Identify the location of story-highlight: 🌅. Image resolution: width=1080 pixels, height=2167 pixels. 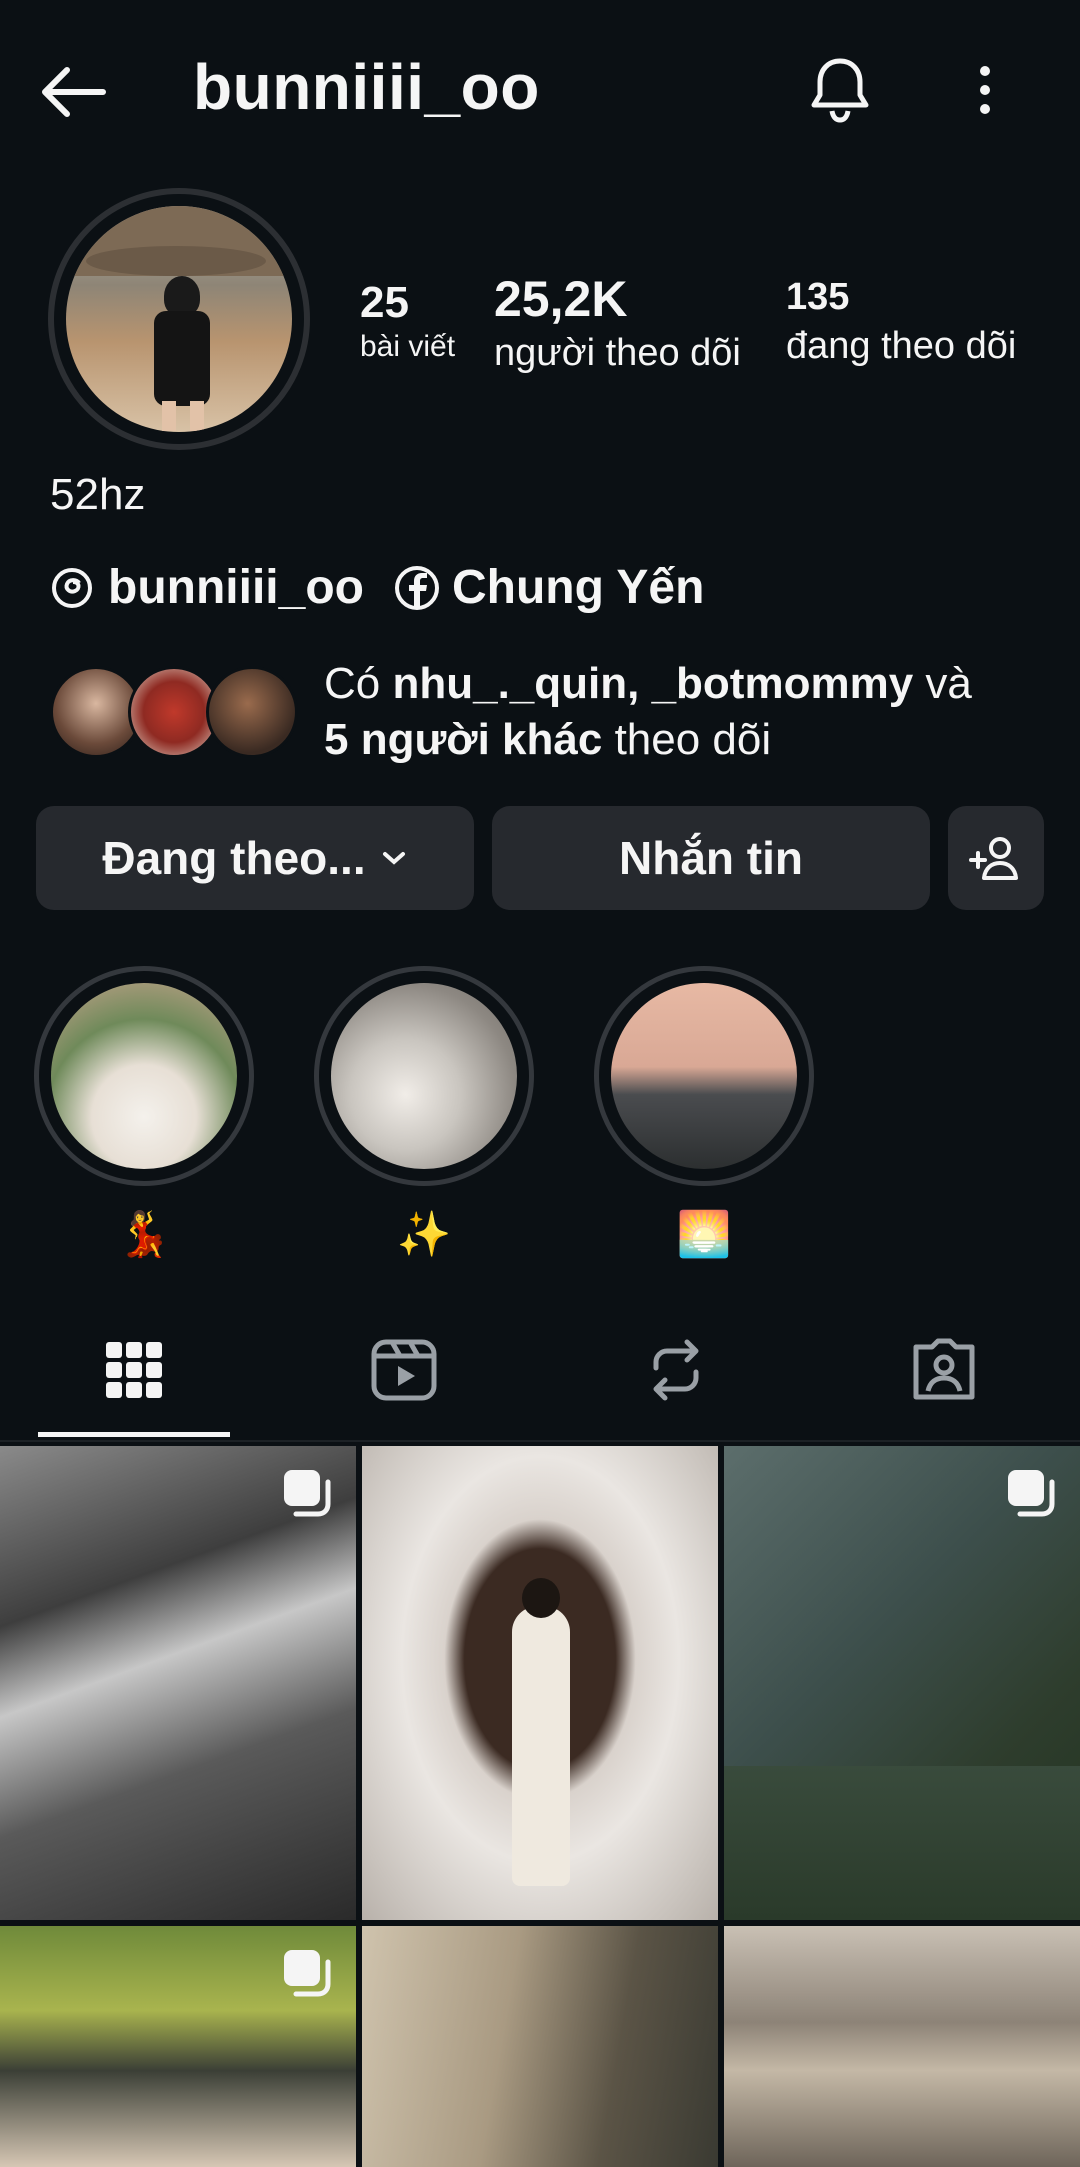
(704, 1113).